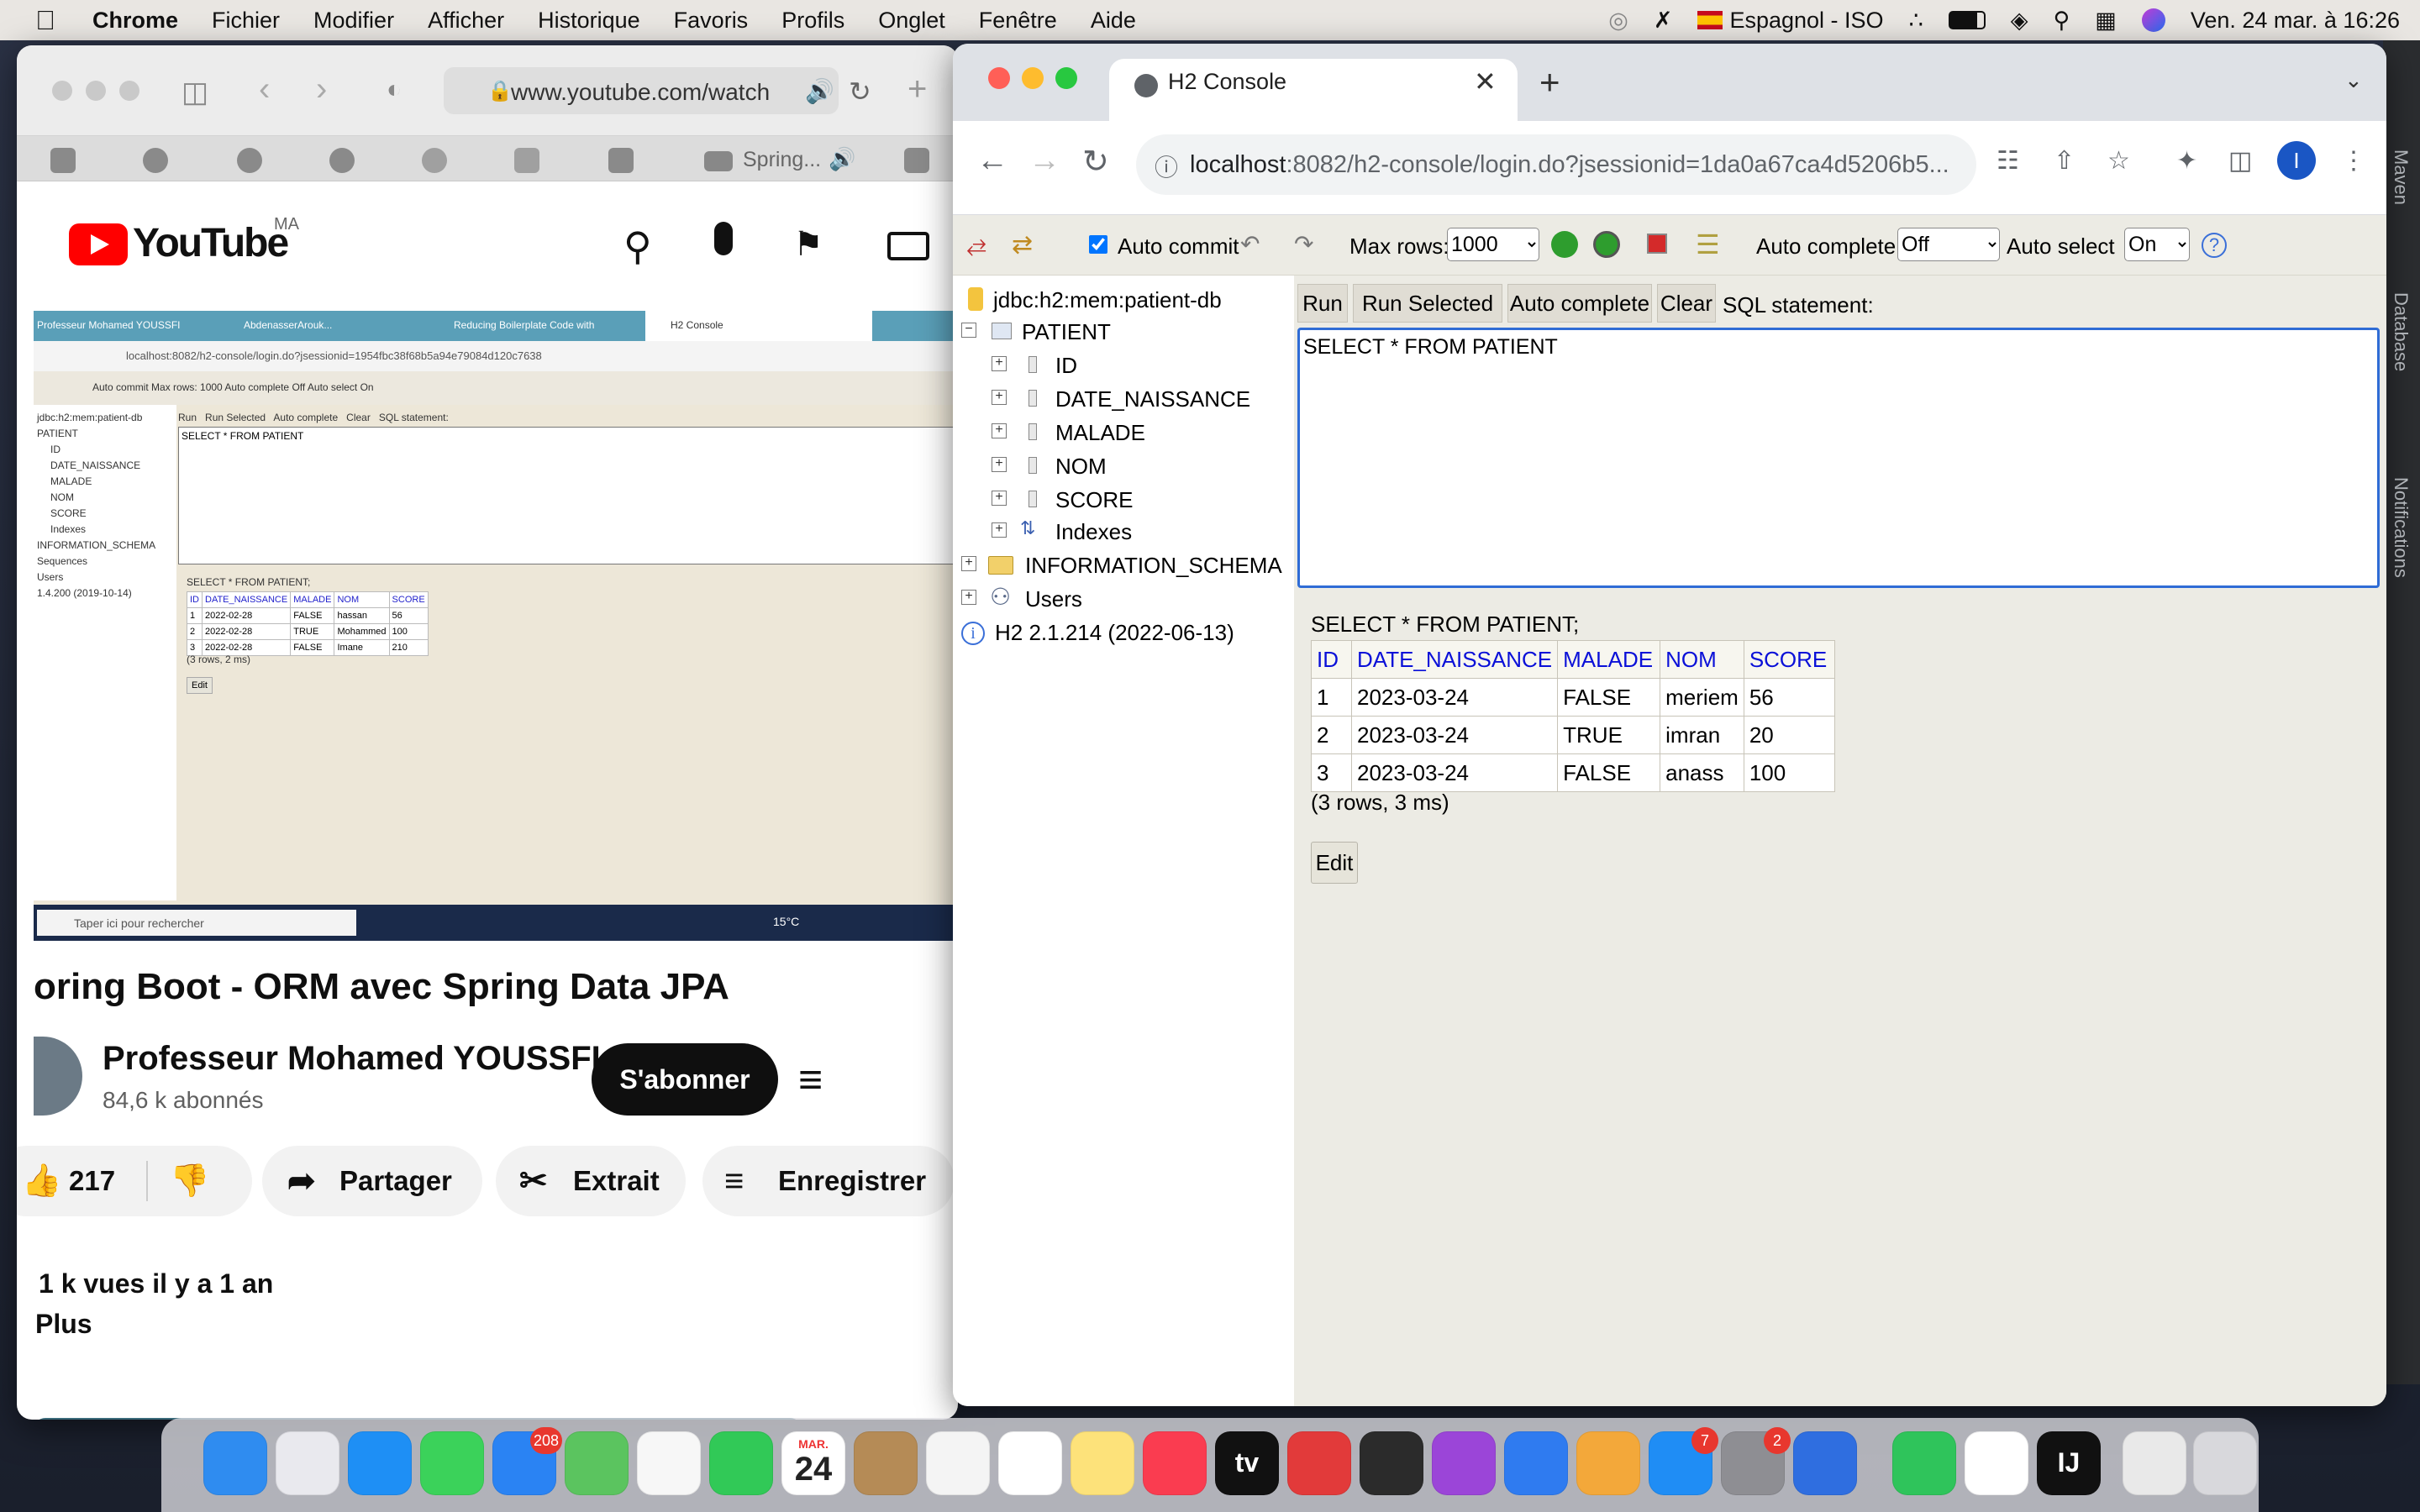 Image resolution: width=2420 pixels, height=1512 pixels. I want to click on share-icon: ⇧, so click(2064, 161).